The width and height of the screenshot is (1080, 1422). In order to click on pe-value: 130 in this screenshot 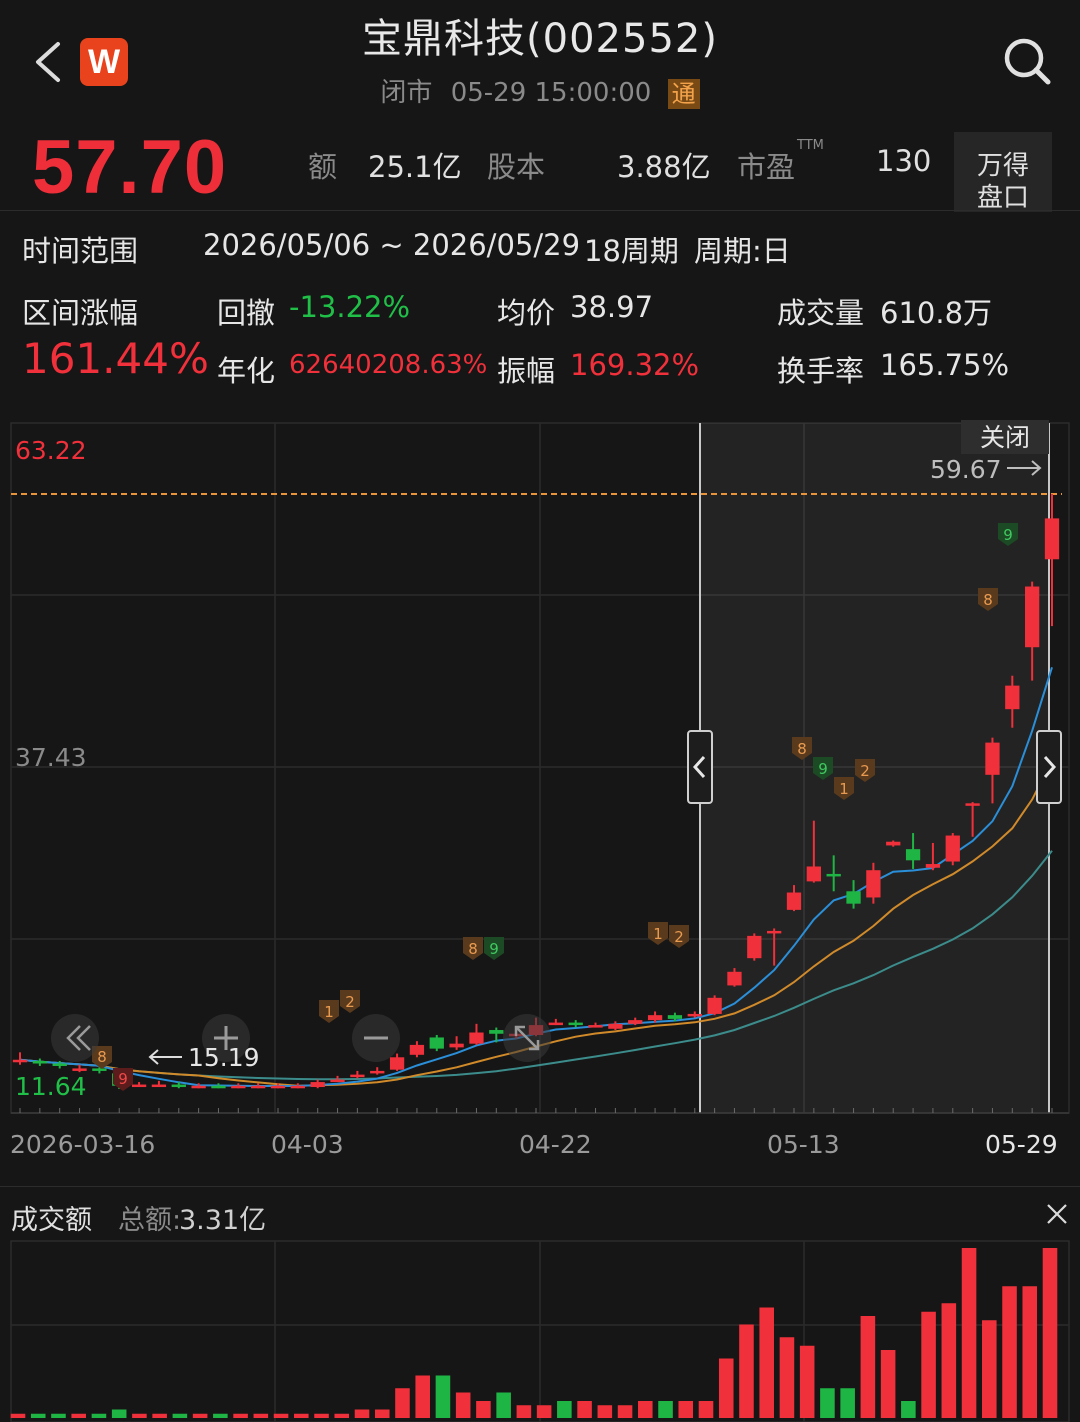, I will do `click(904, 161)`.